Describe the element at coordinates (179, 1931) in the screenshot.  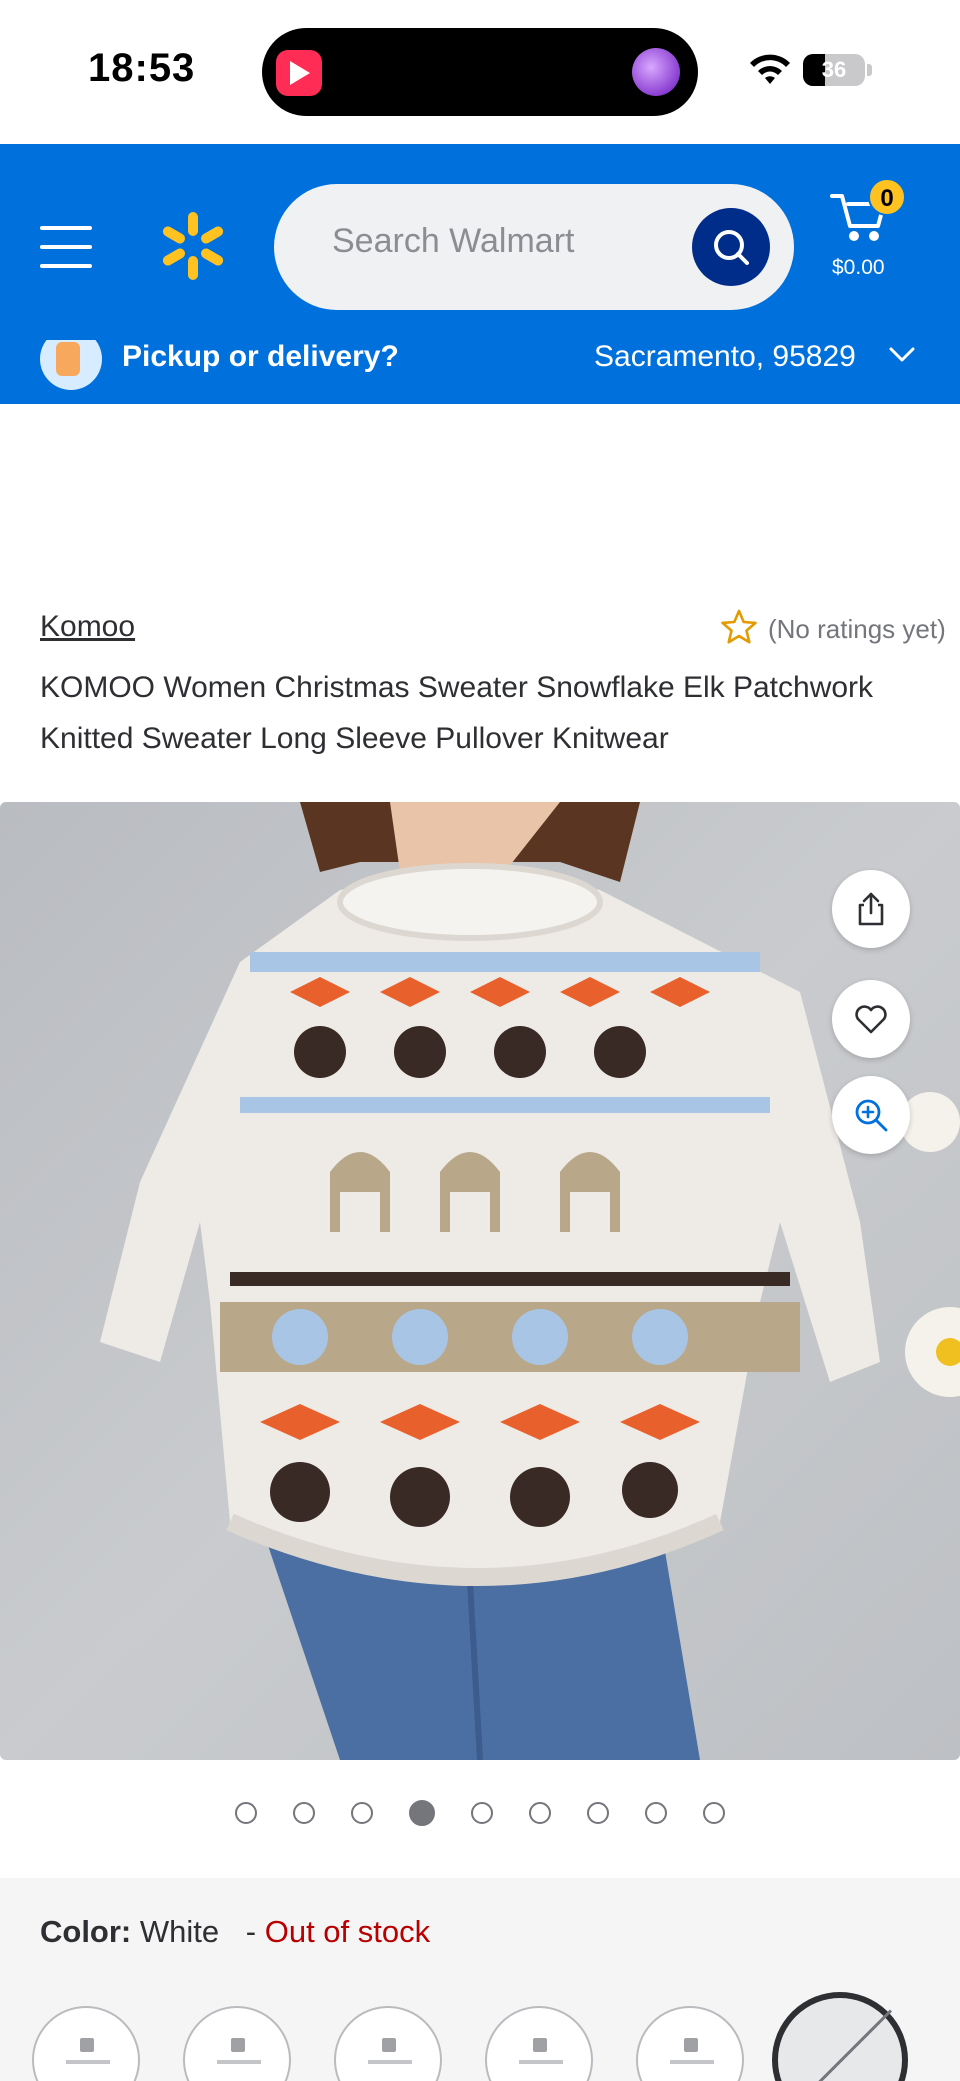
I see `color-value: White` at that location.